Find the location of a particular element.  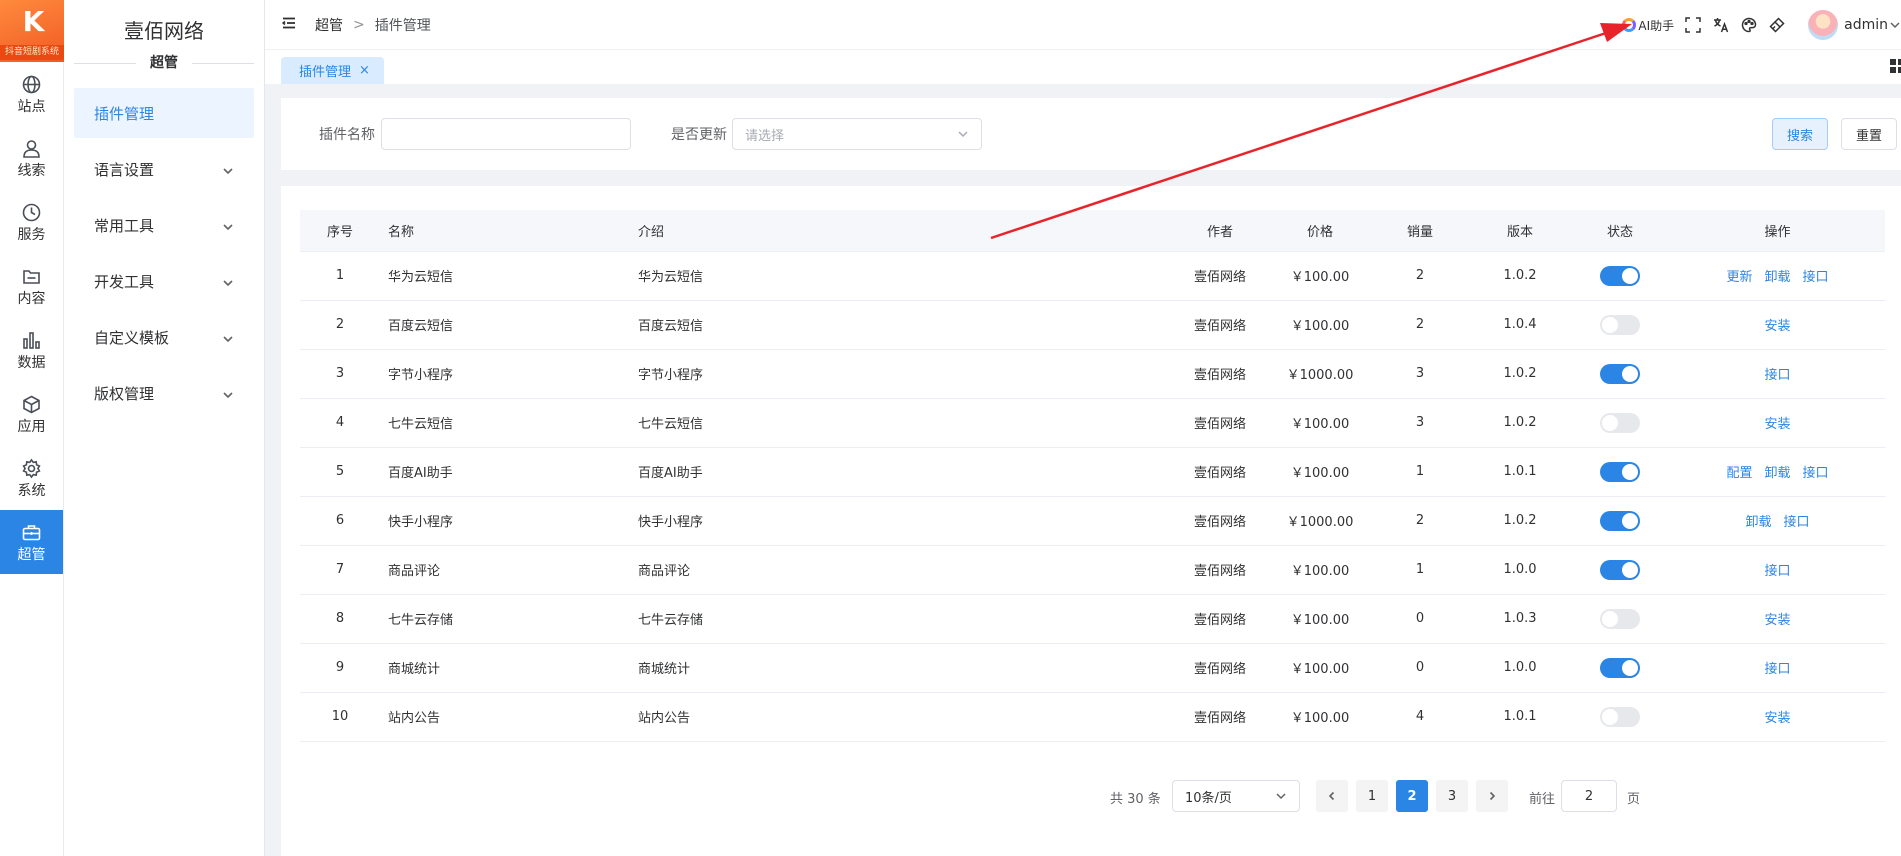

rail-item-app: 应用 is located at coordinates (31, 414).